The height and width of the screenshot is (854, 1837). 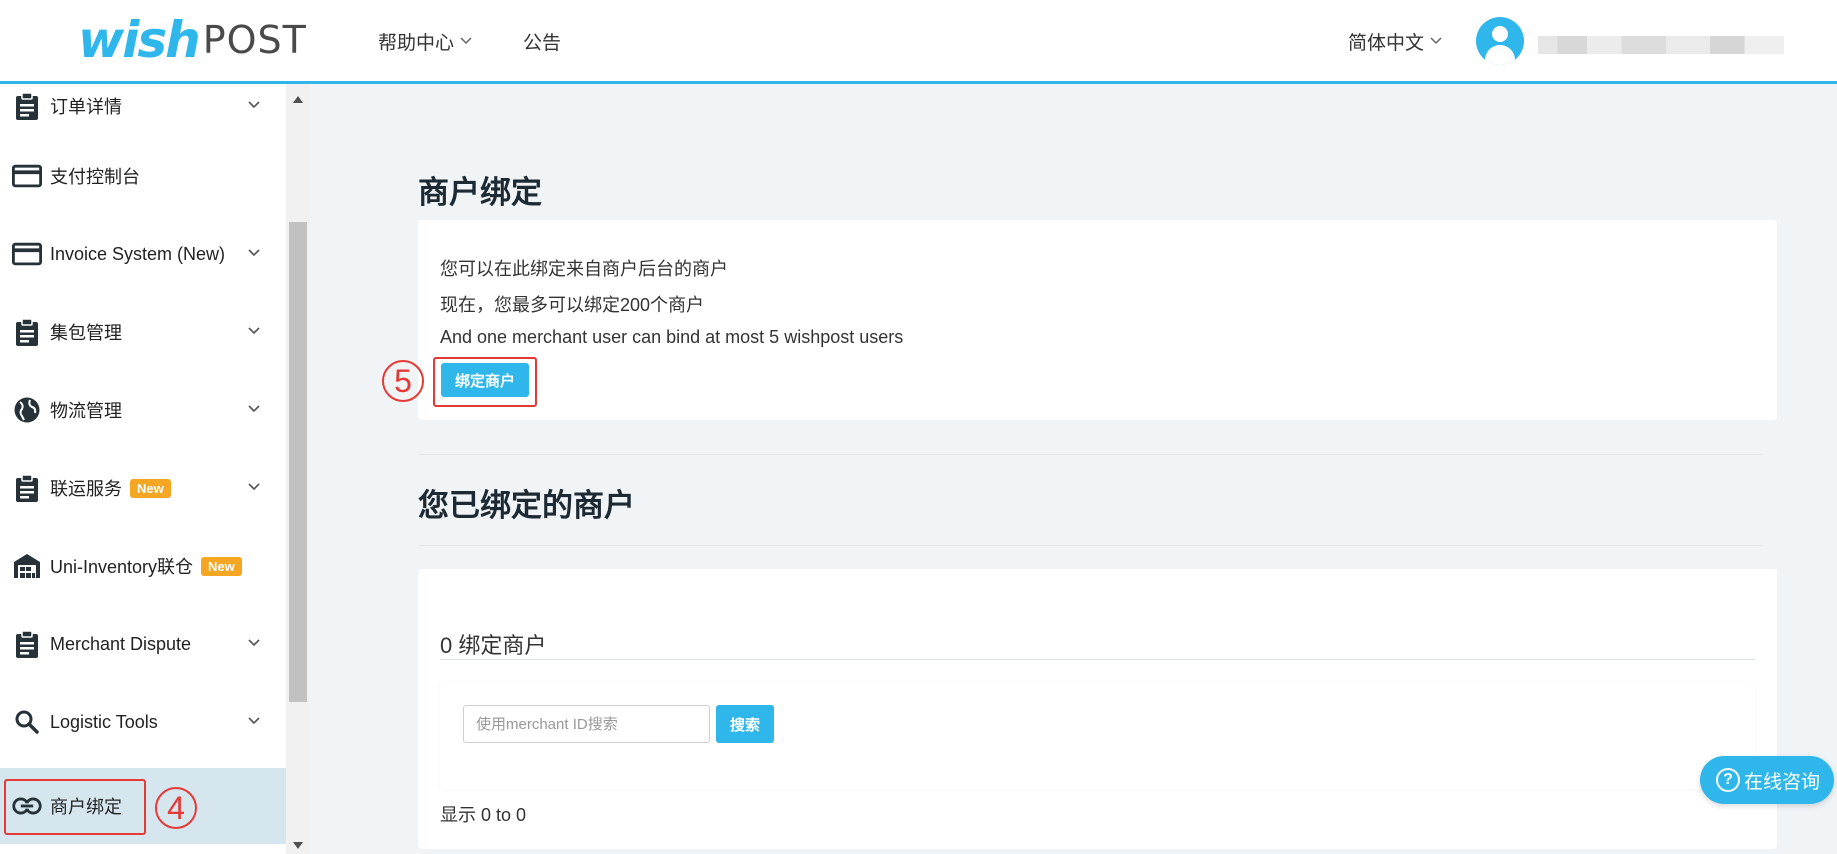 I want to click on sidebar-item-uni-inventory: Uni-Inventory联仓 New, so click(x=143, y=566).